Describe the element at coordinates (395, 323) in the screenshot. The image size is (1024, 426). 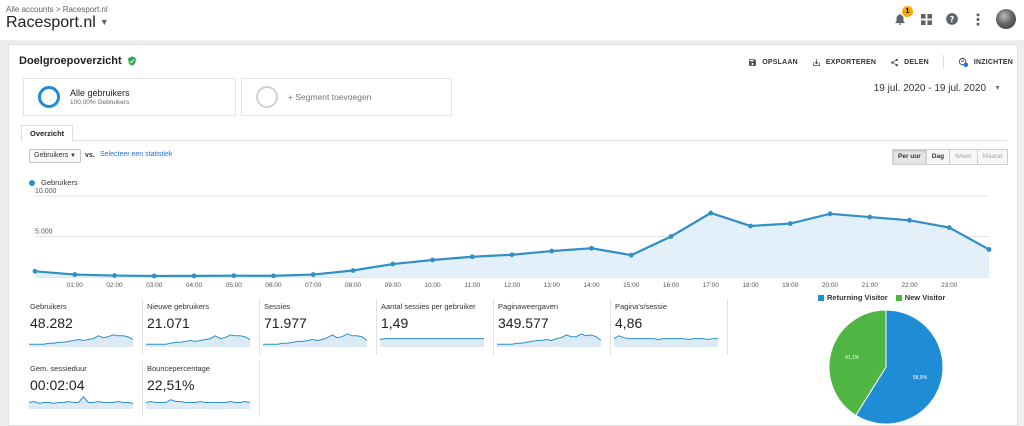
I see `metric-value: 1,49` at that location.